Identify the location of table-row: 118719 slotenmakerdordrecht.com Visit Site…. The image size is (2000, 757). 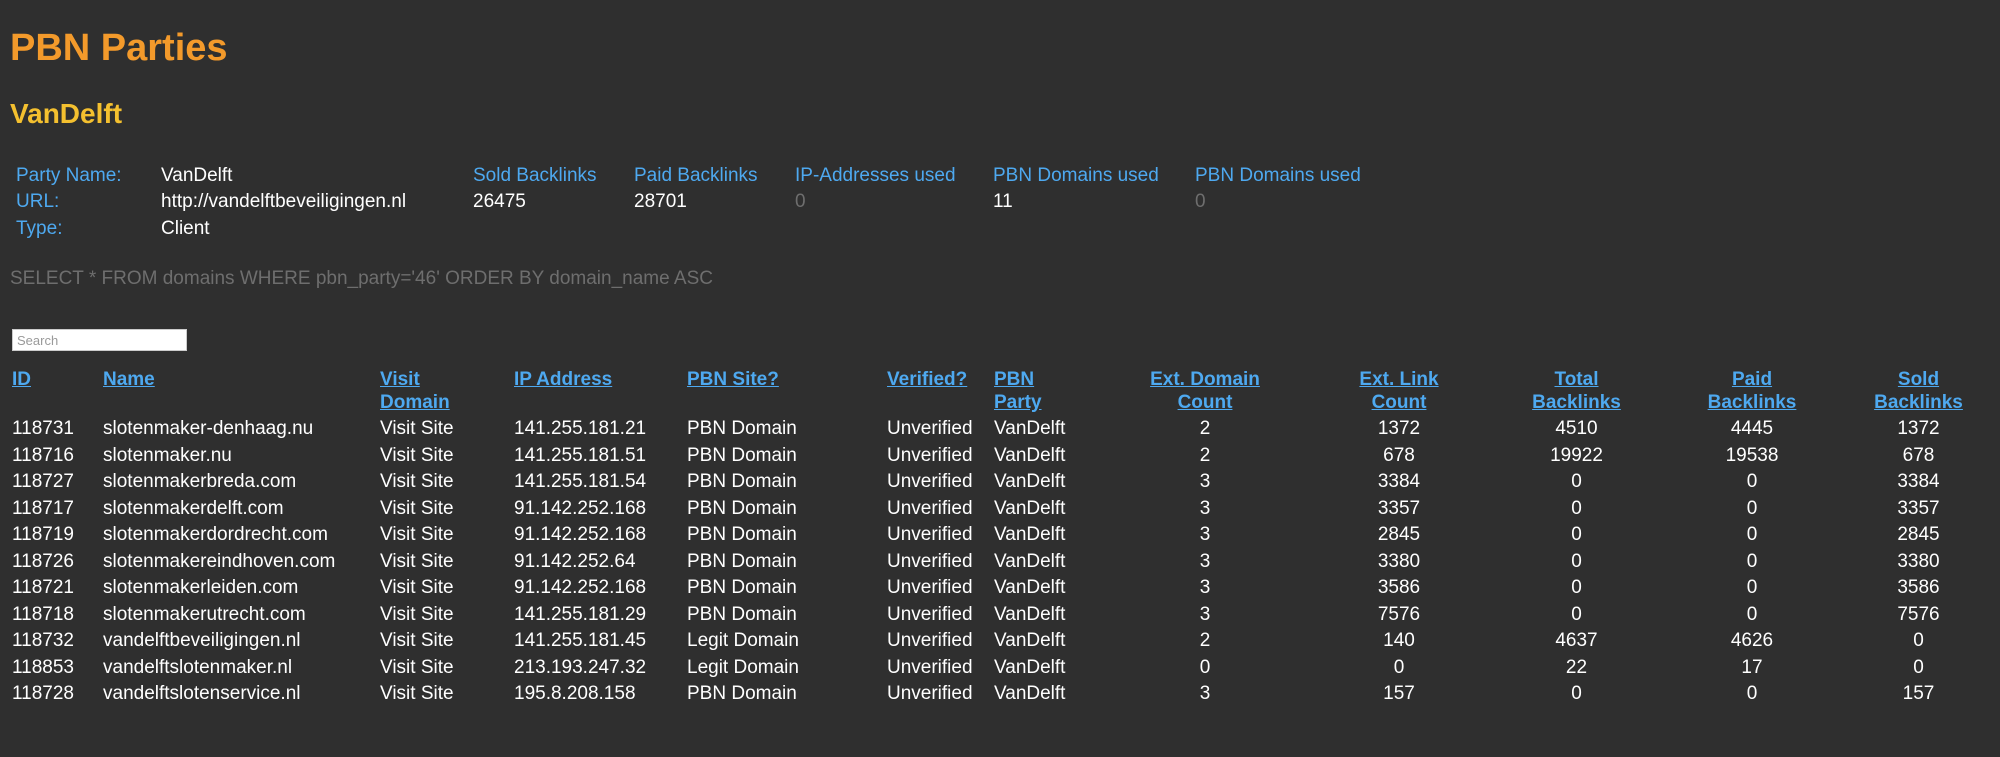
(1000, 535).